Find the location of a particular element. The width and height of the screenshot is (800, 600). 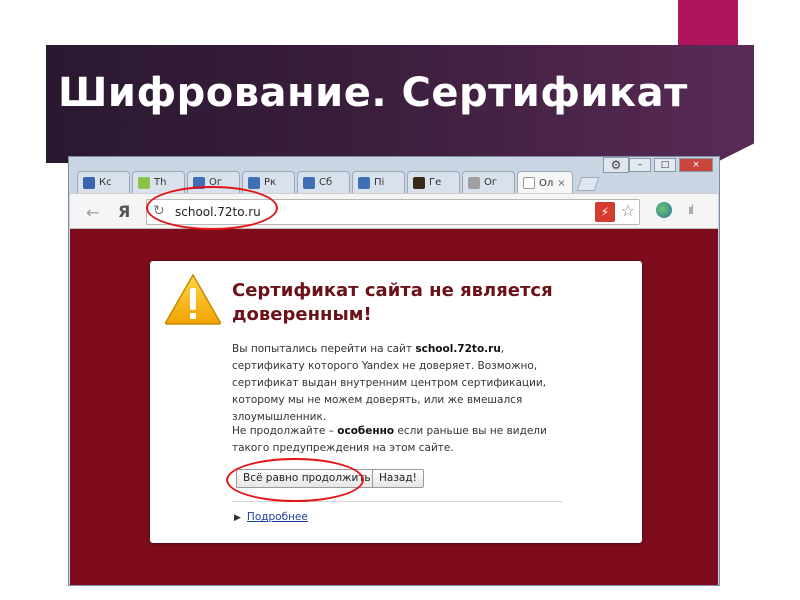

tab-label: Ге is located at coordinates (435, 182).